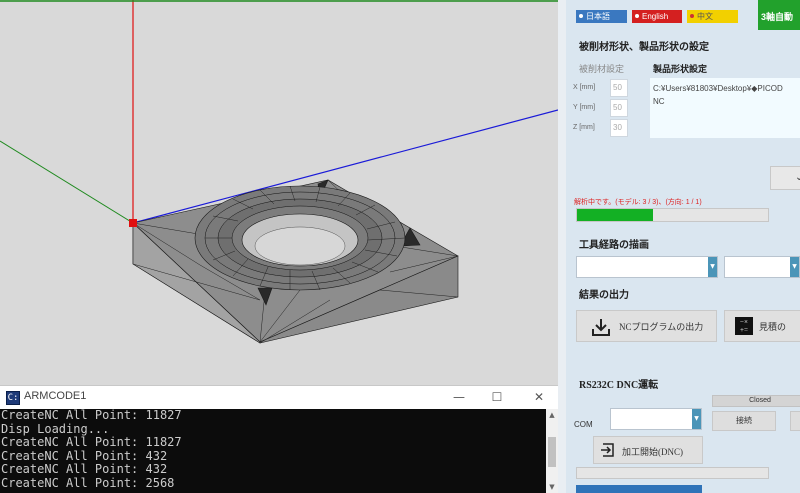 The width and height of the screenshot is (800, 493). I want to click on connect-button: 接続, so click(744, 421).